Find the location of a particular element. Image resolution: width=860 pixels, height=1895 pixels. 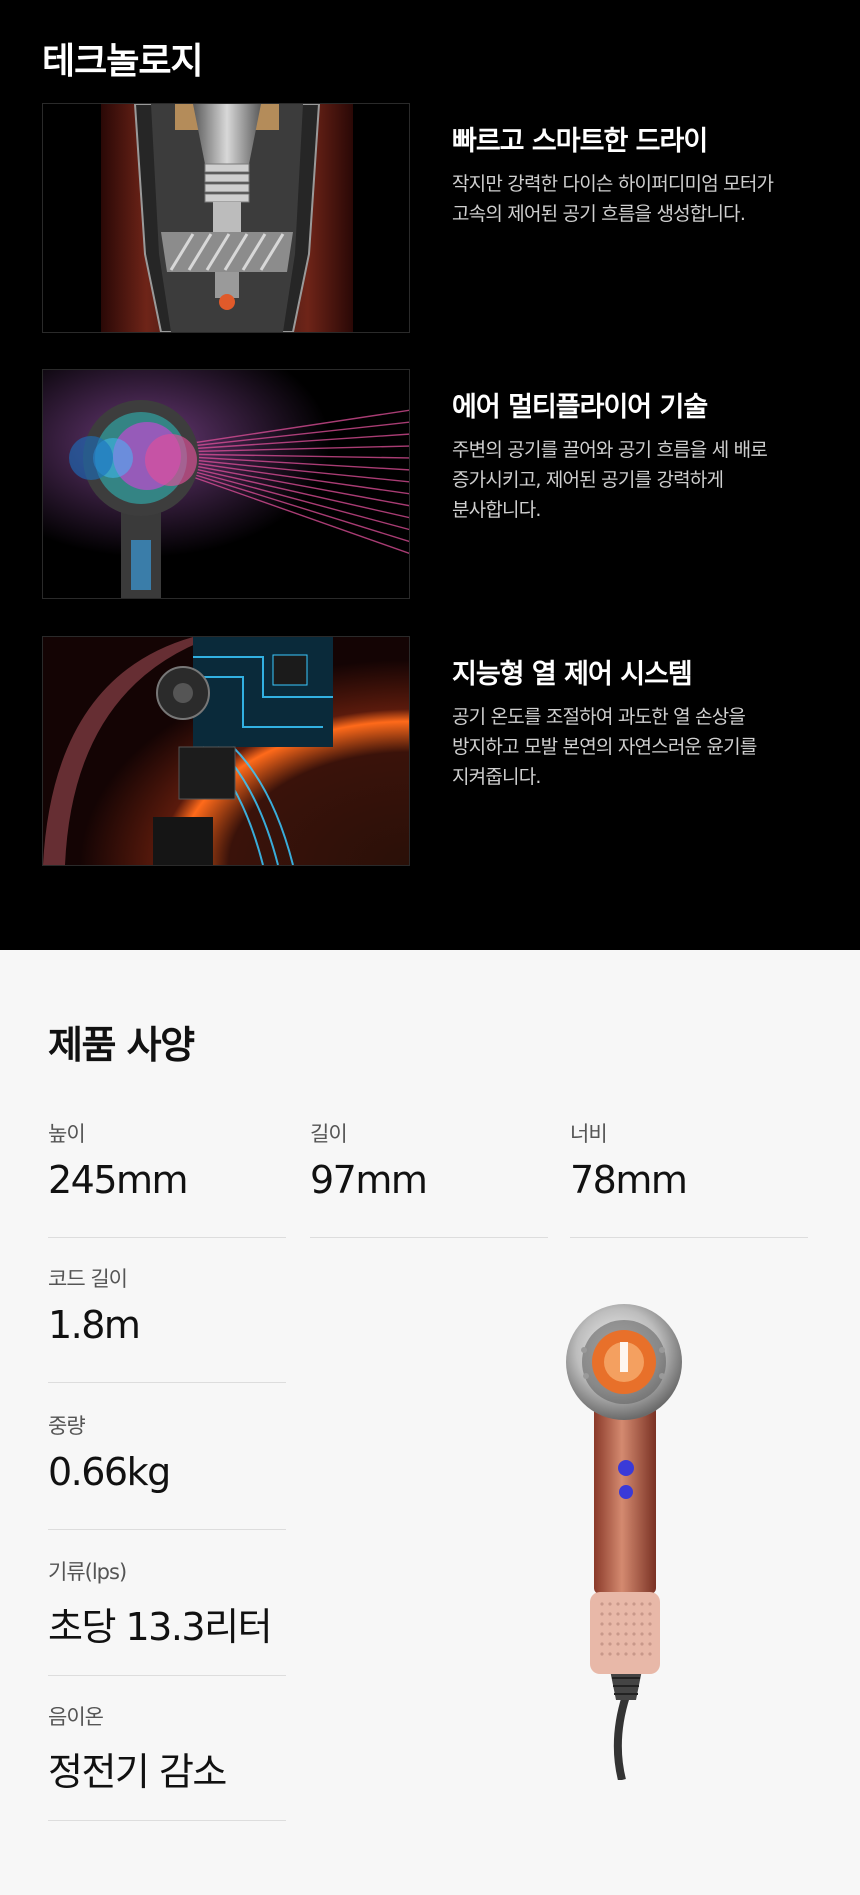

heat-control-illustration is located at coordinates (226, 751).